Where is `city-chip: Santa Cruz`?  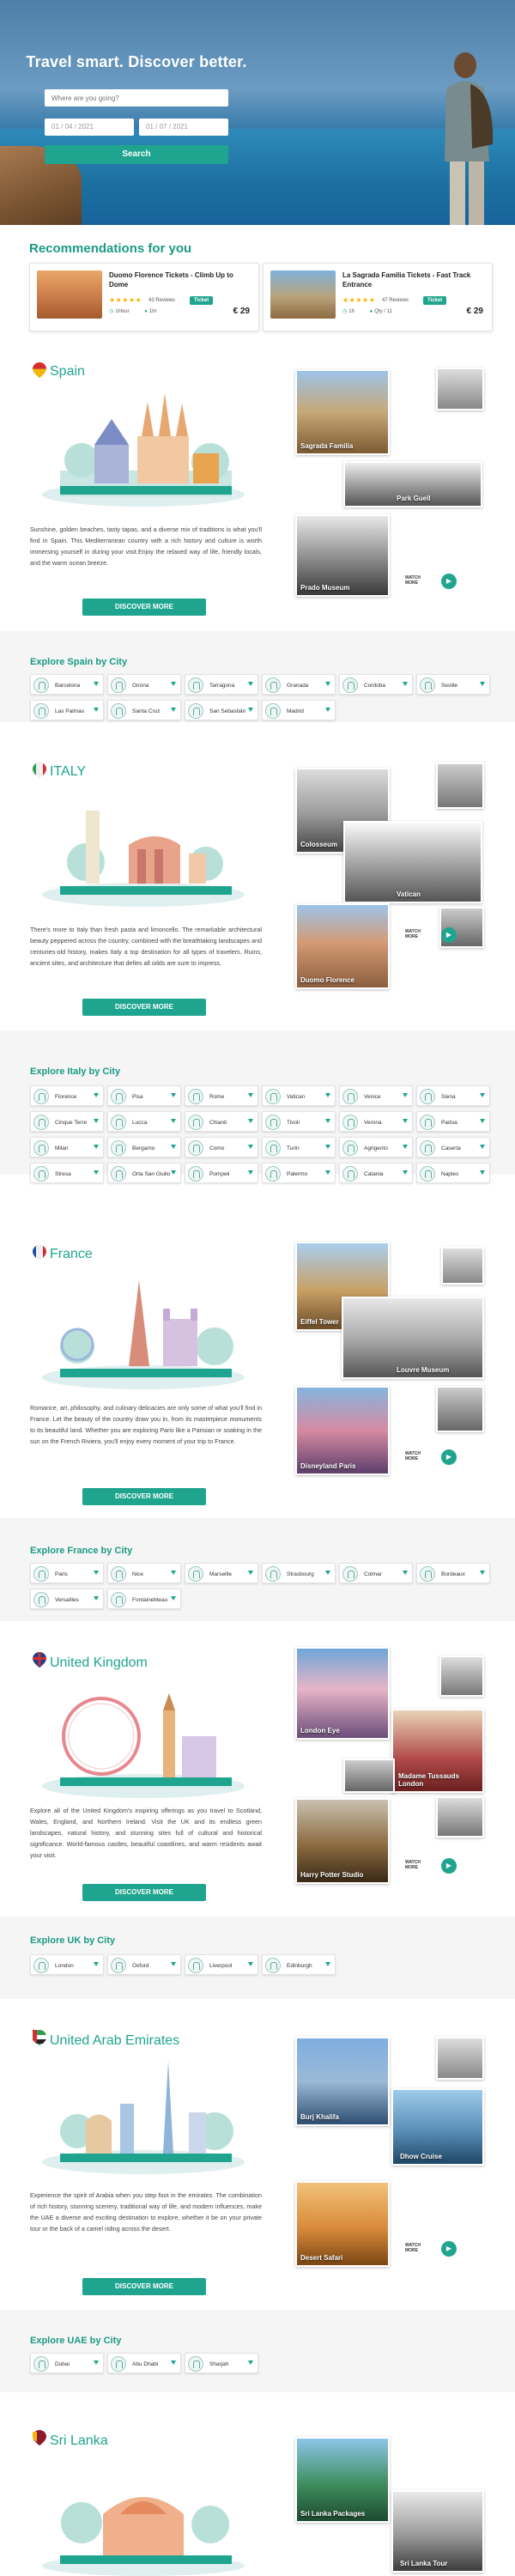
city-chip: Santa Cruz is located at coordinates (144, 710).